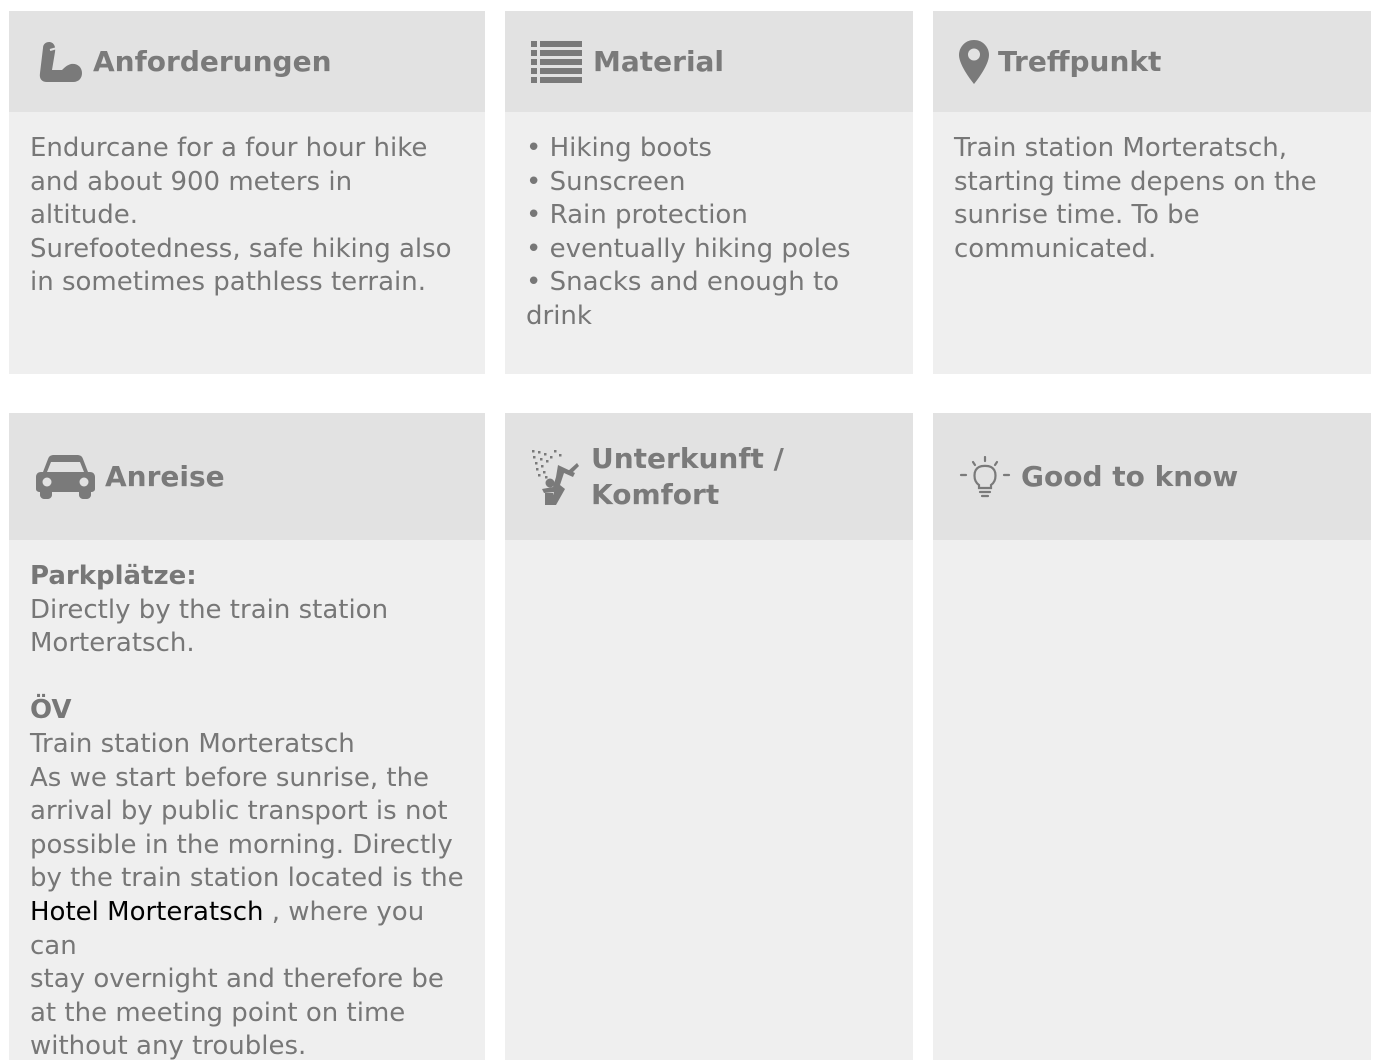  I want to click on list-icon, so click(556, 61).